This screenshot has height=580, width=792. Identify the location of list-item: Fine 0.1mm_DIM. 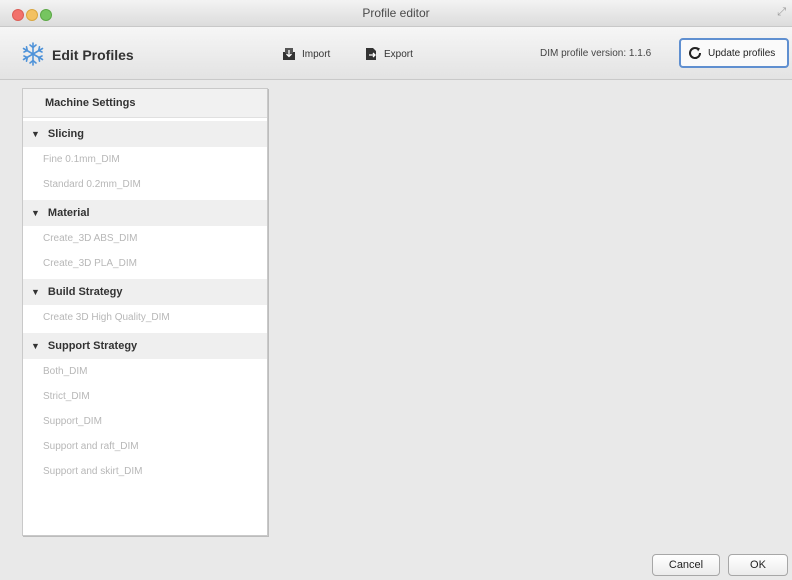
(145, 159).